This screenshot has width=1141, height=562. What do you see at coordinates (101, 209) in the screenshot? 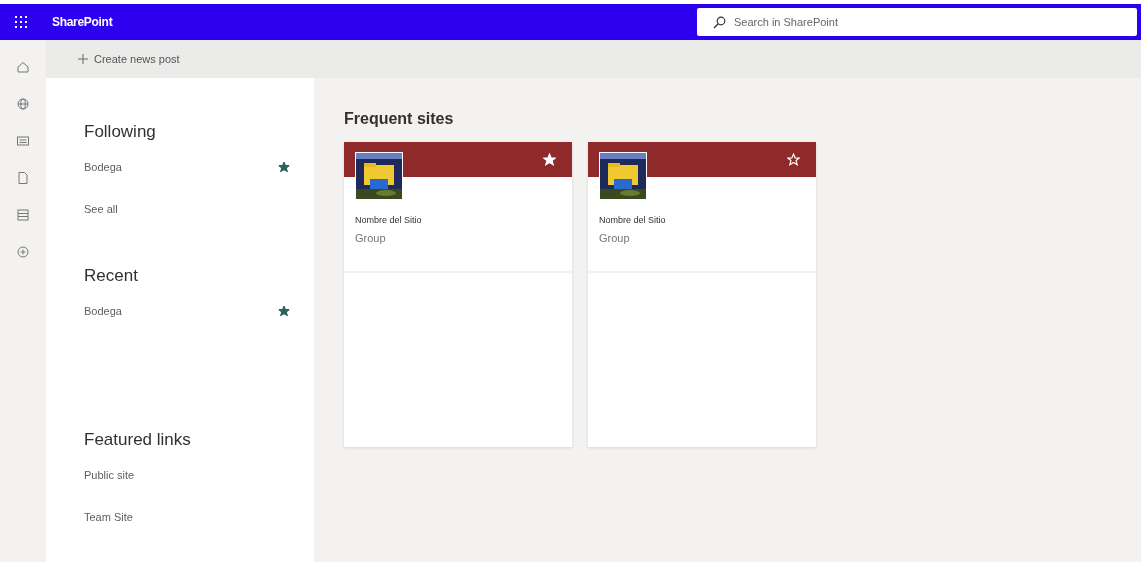
I see `link: See all` at bounding box center [101, 209].